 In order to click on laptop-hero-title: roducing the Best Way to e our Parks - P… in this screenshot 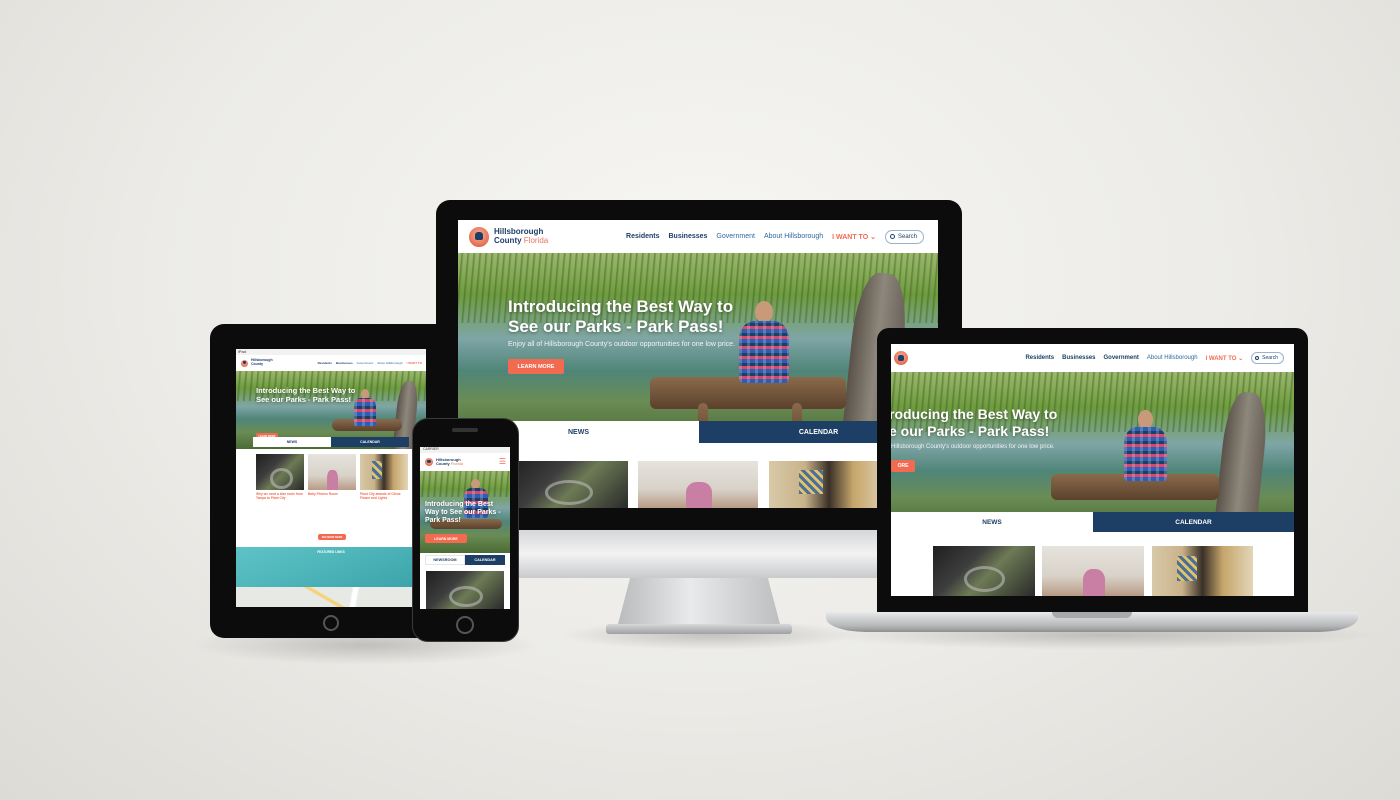, I will do `click(974, 422)`.